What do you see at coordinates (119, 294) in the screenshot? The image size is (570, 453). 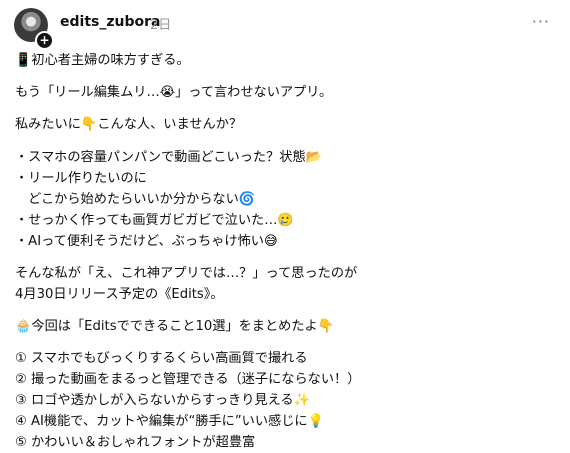 I see `post-line: 4月30日リリース予定の《Edits》。` at bounding box center [119, 294].